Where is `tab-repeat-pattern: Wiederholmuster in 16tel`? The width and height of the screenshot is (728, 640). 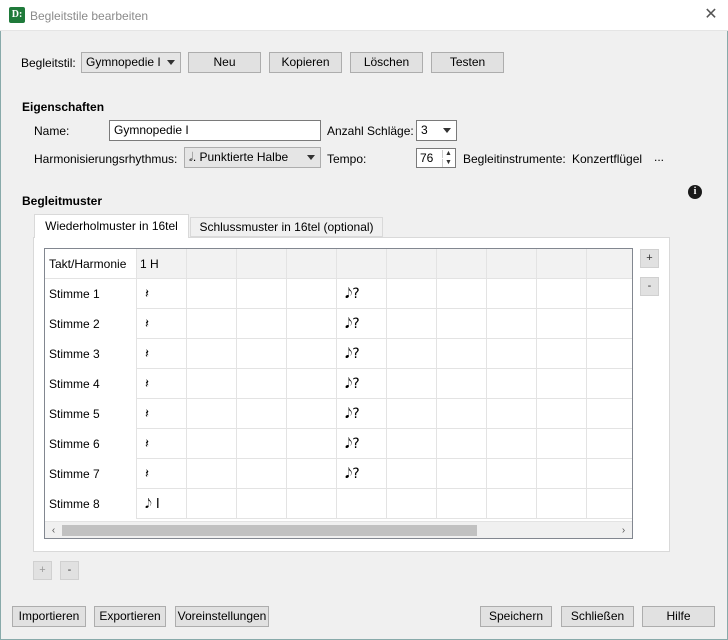
tab-repeat-pattern: Wiederholmuster in 16tel is located at coordinates (111, 226).